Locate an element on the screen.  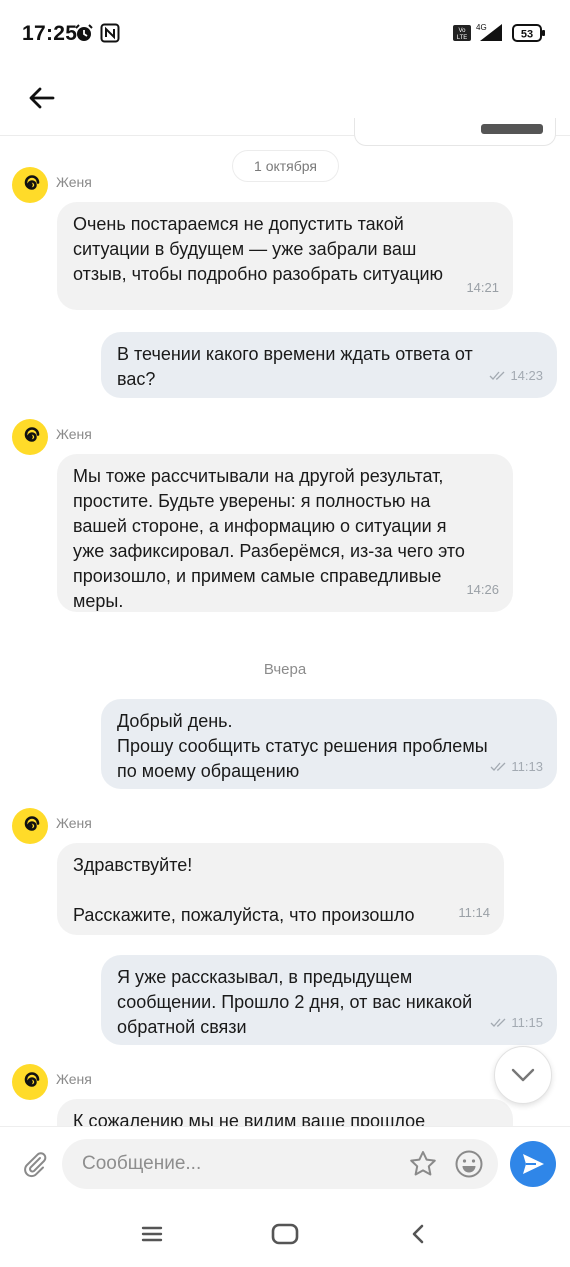
system-nav-bar is located at coordinates (285, 1233).